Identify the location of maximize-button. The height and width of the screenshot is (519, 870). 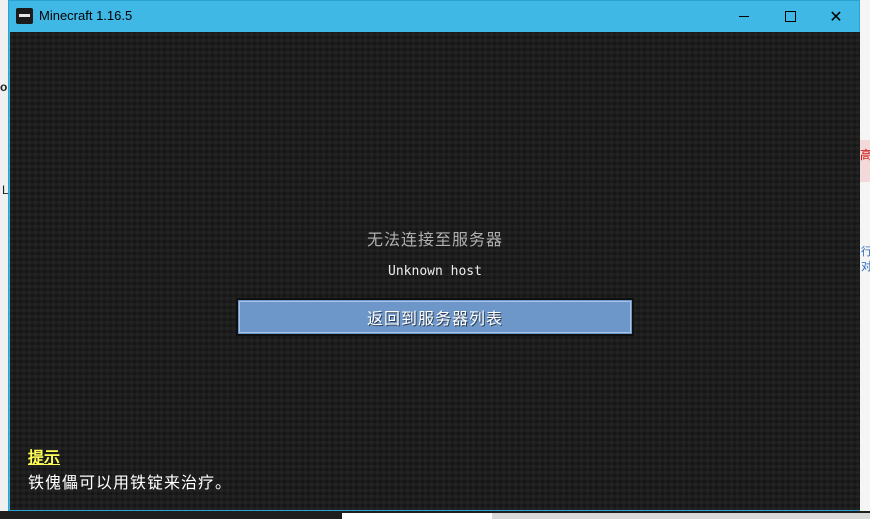
(790, 16).